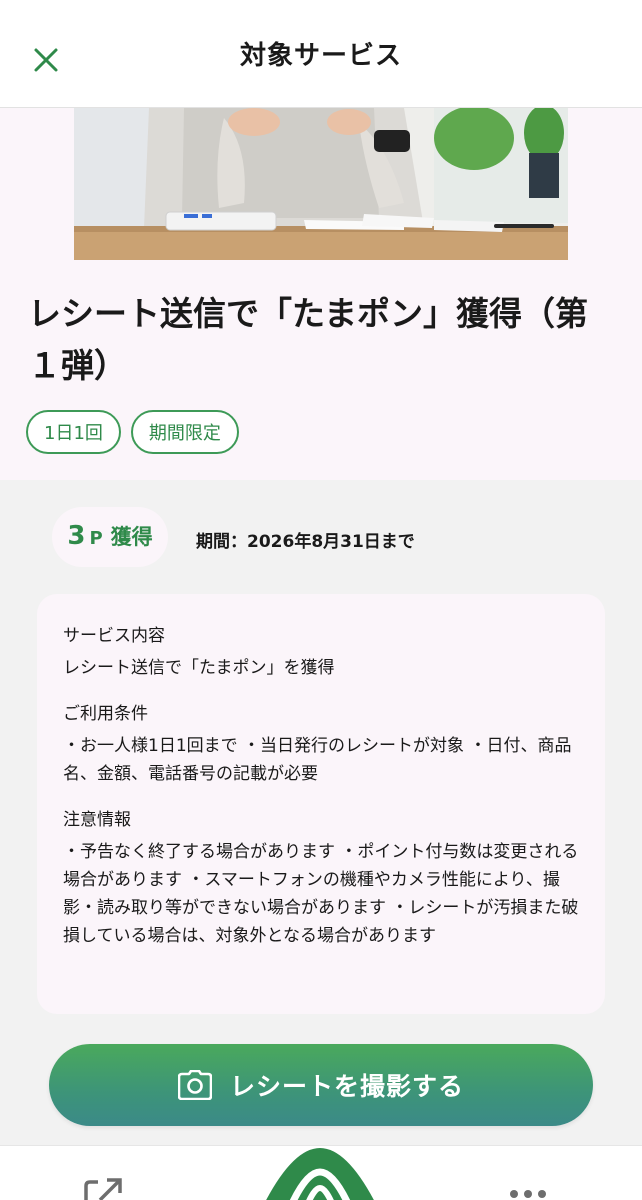 This screenshot has height=1200, width=642. What do you see at coordinates (199, 668) in the screenshot?
I see `service-text: レシート送信で「たまポン」を獲得` at bounding box center [199, 668].